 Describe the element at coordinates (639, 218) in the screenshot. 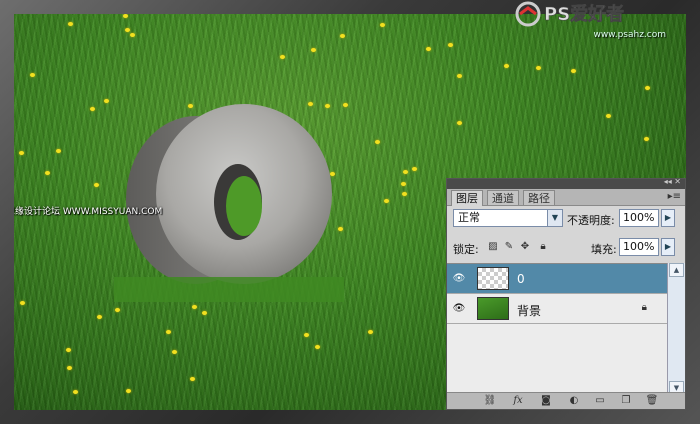

I see `opacity-input: 100%` at that location.